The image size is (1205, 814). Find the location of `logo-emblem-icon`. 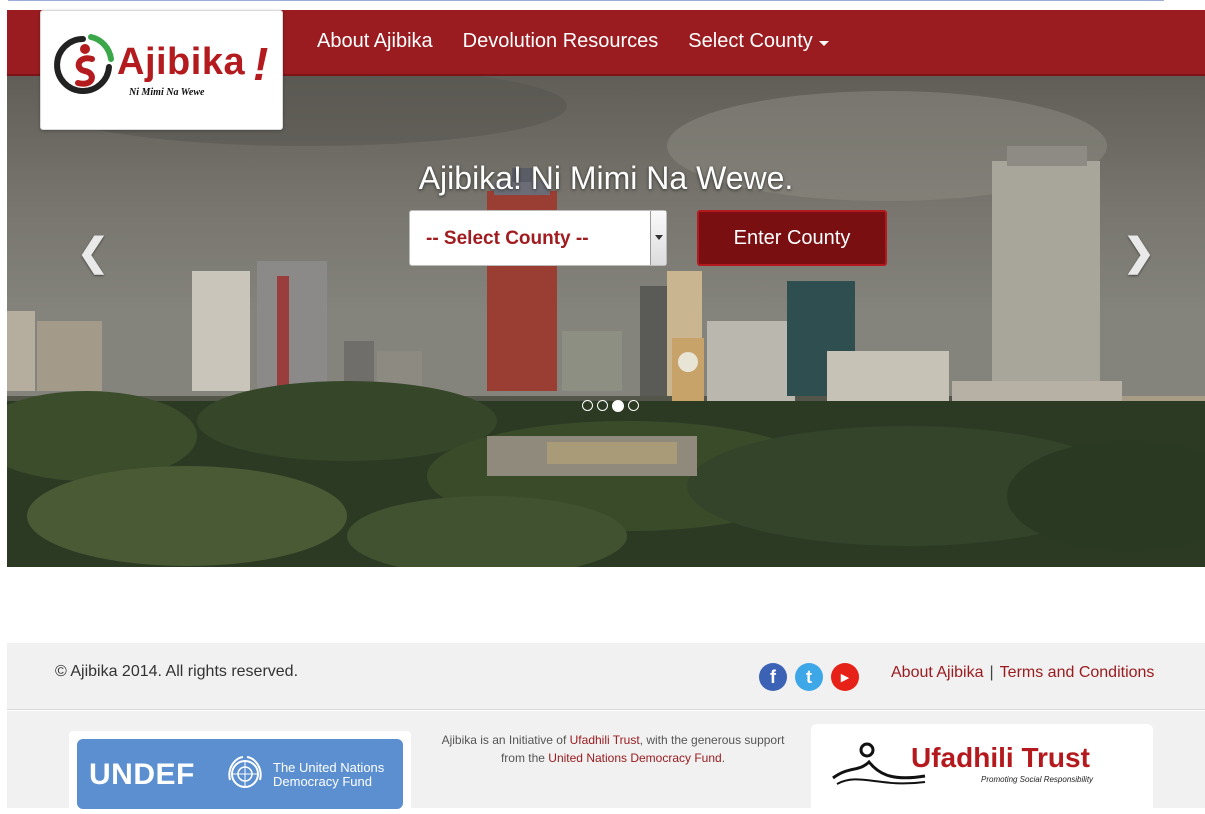

logo-emblem-icon is located at coordinates (84, 64).